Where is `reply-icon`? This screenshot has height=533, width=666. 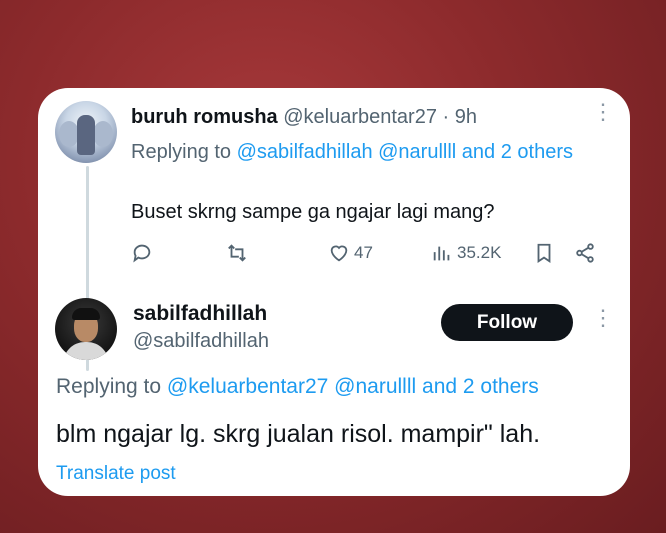 reply-icon is located at coordinates (142, 253).